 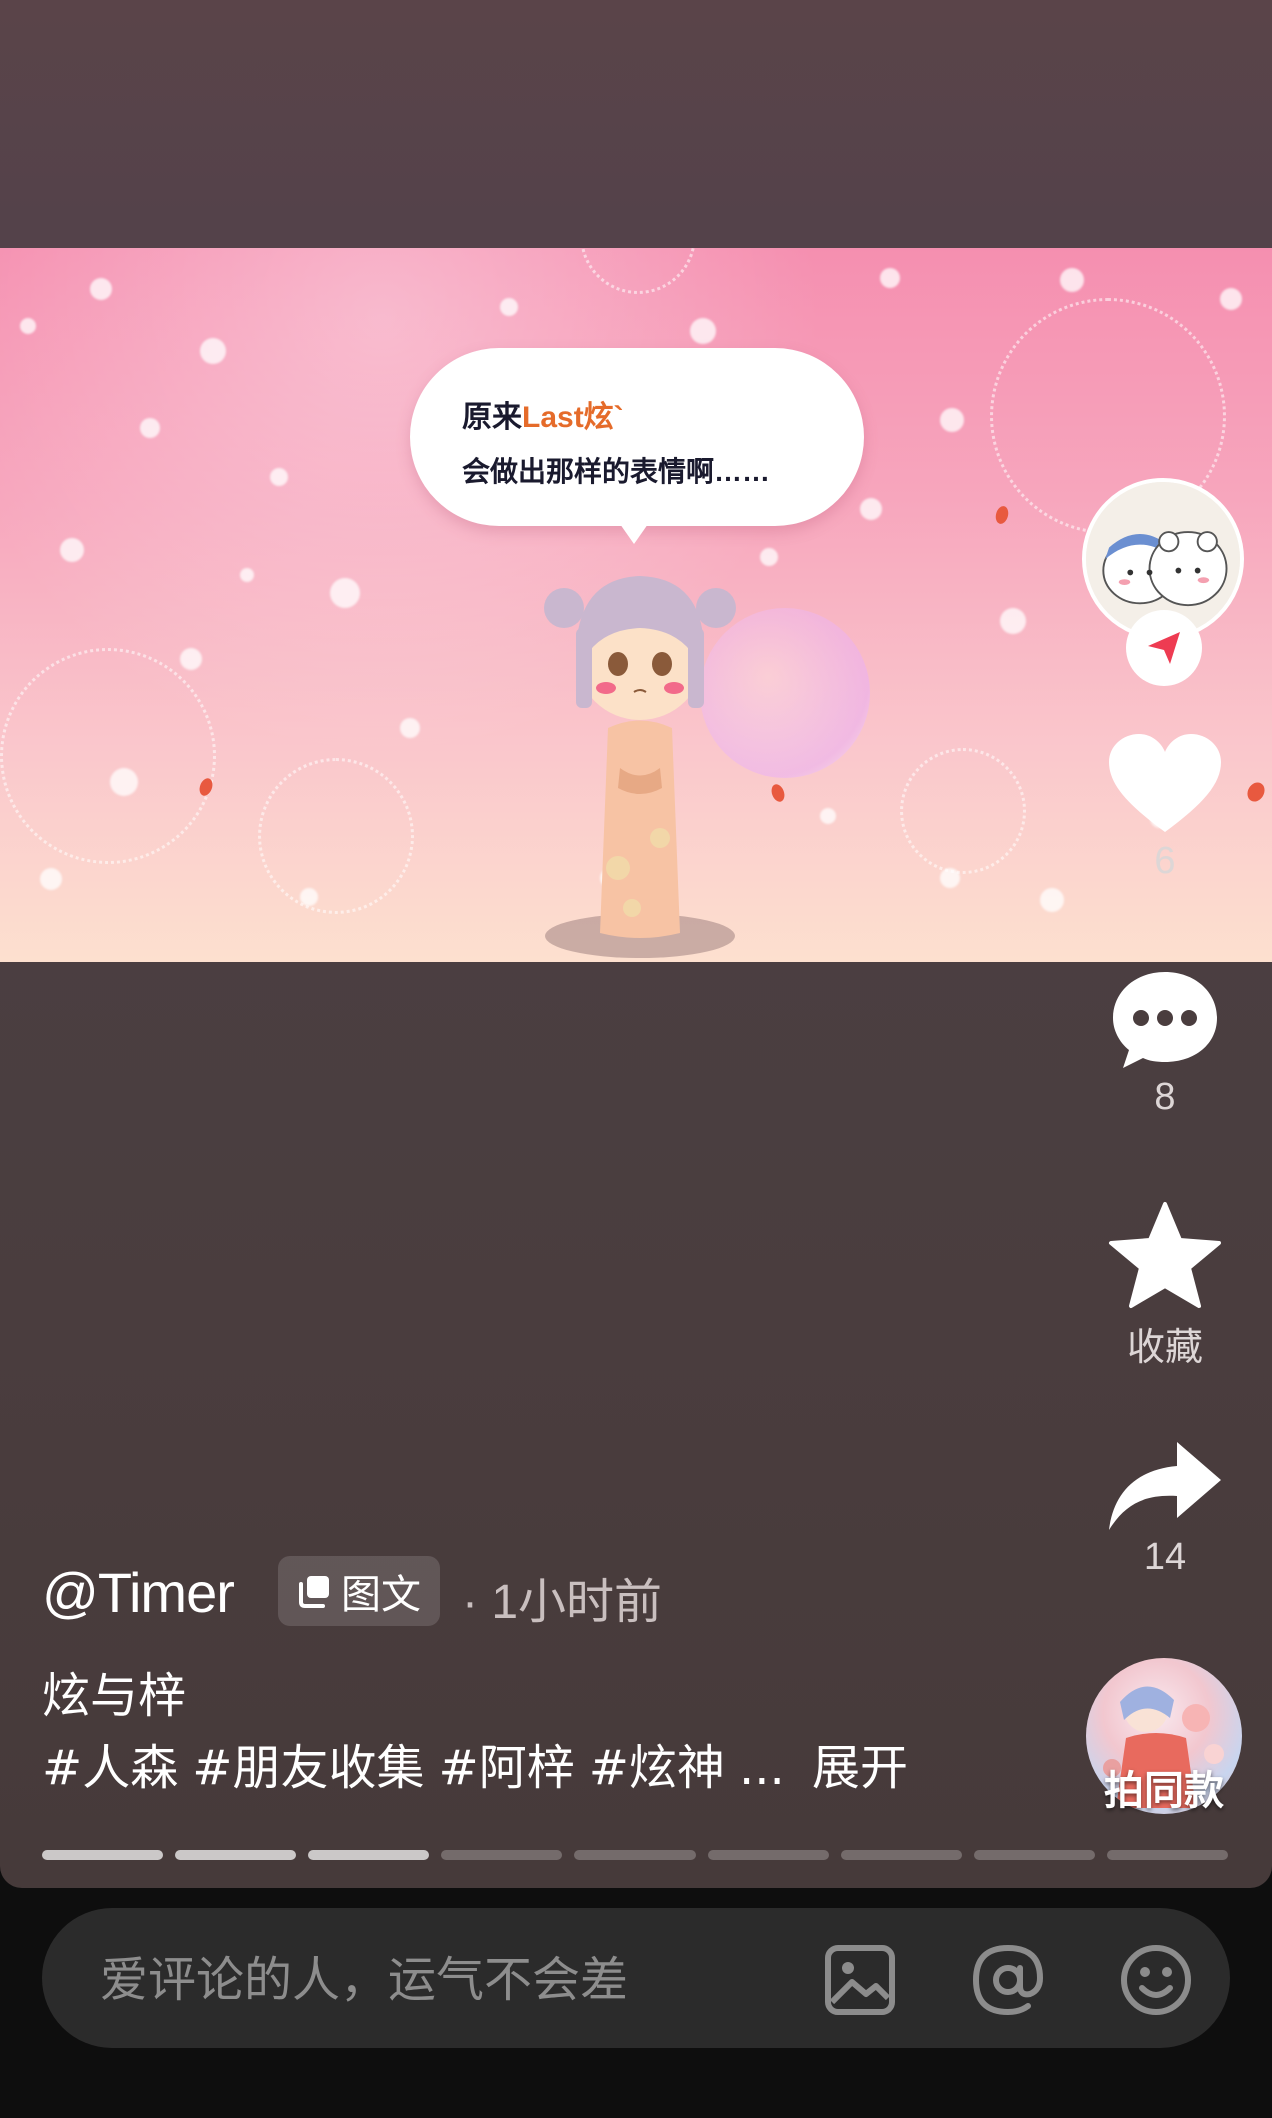 What do you see at coordinates (308, 1768) in the screenshot?
I see `hashtag: #朋友收集` at bounding box center [308, 1768].